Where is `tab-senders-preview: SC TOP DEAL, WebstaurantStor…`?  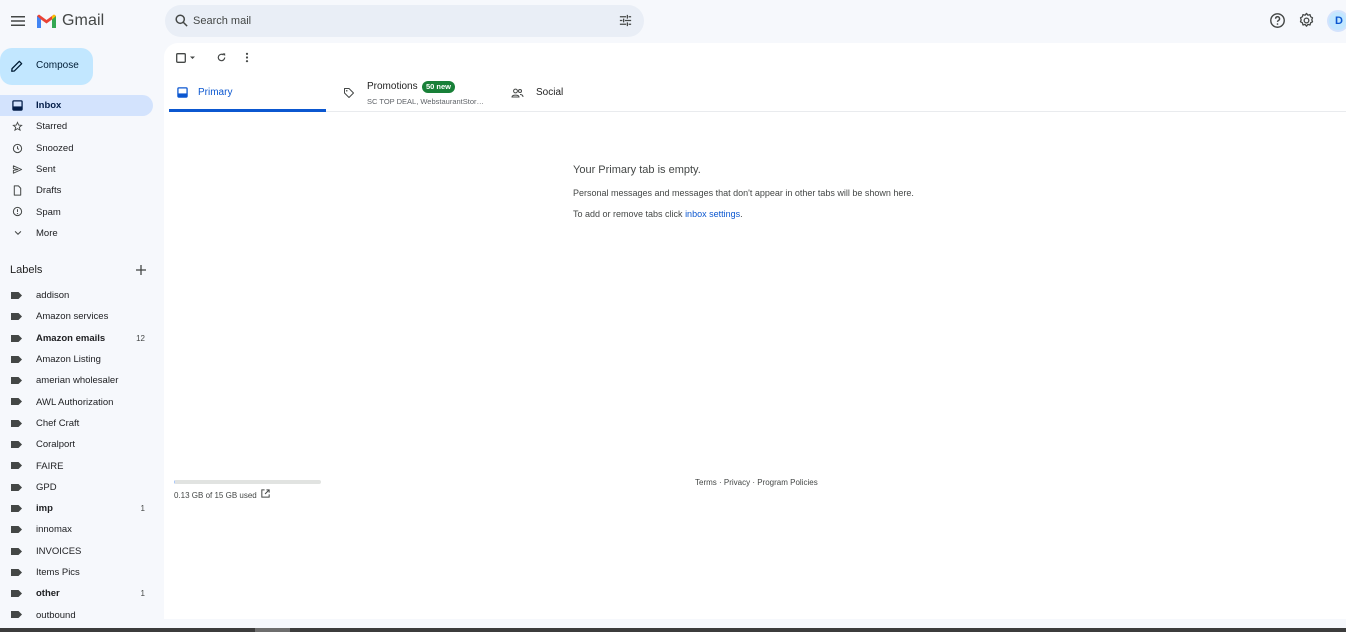
tab-senders-preview: SC TOP DEAL, WebstaurantStor… is located at coordinates (425, 101).